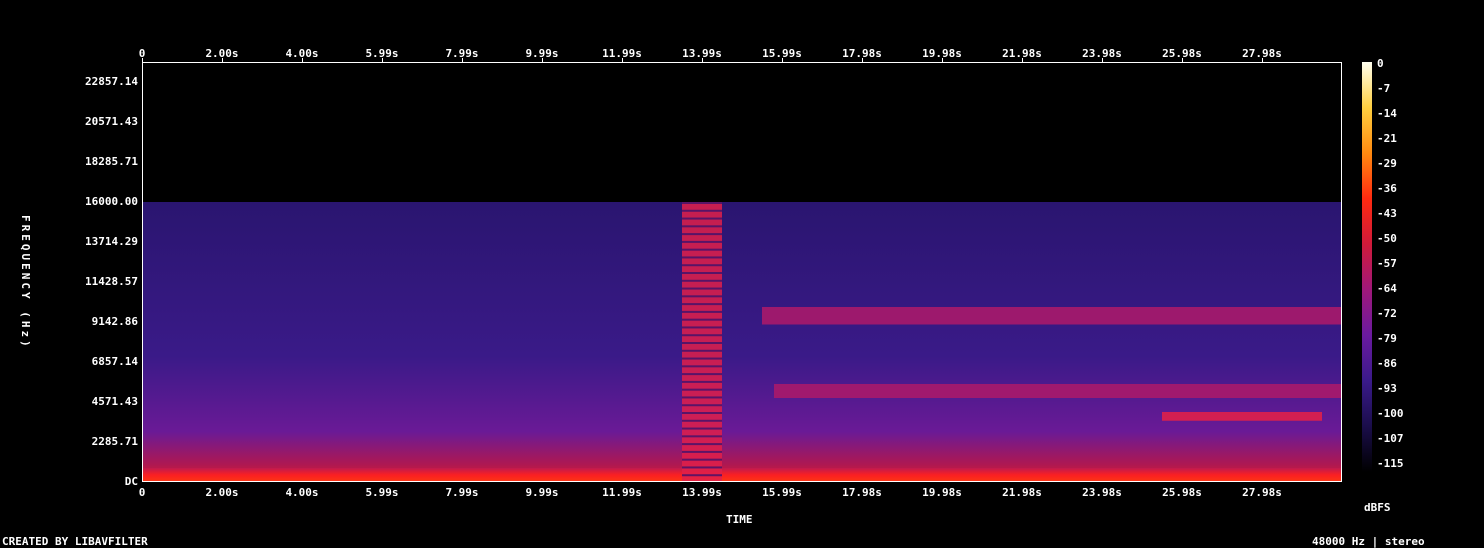  What do you see at coordinates (25, 282) in the screenshot?
I see `y-axis-label: FREQUENCY (Hz)` at bounding box center [25, 282].